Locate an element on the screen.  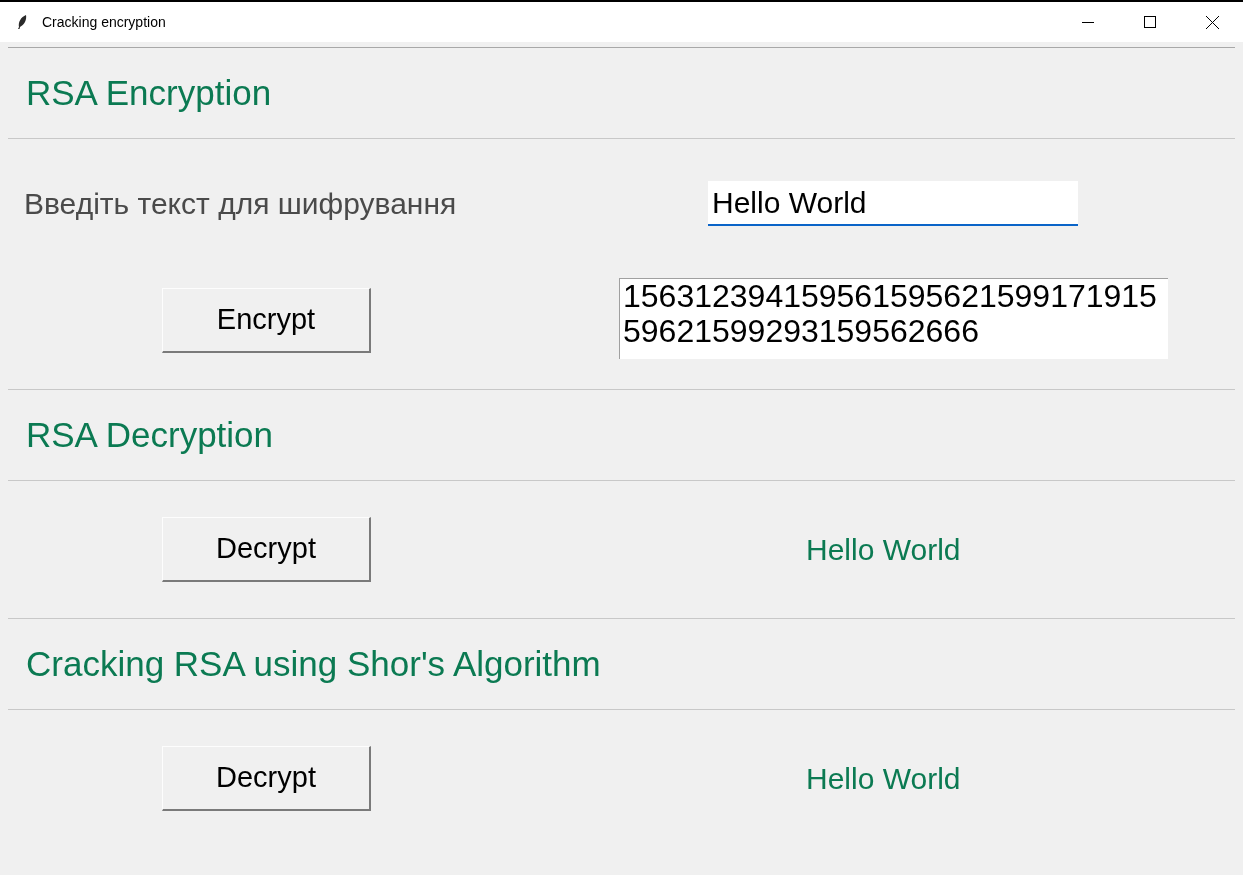
maximize-icon is located at coordinates (1150, 22).